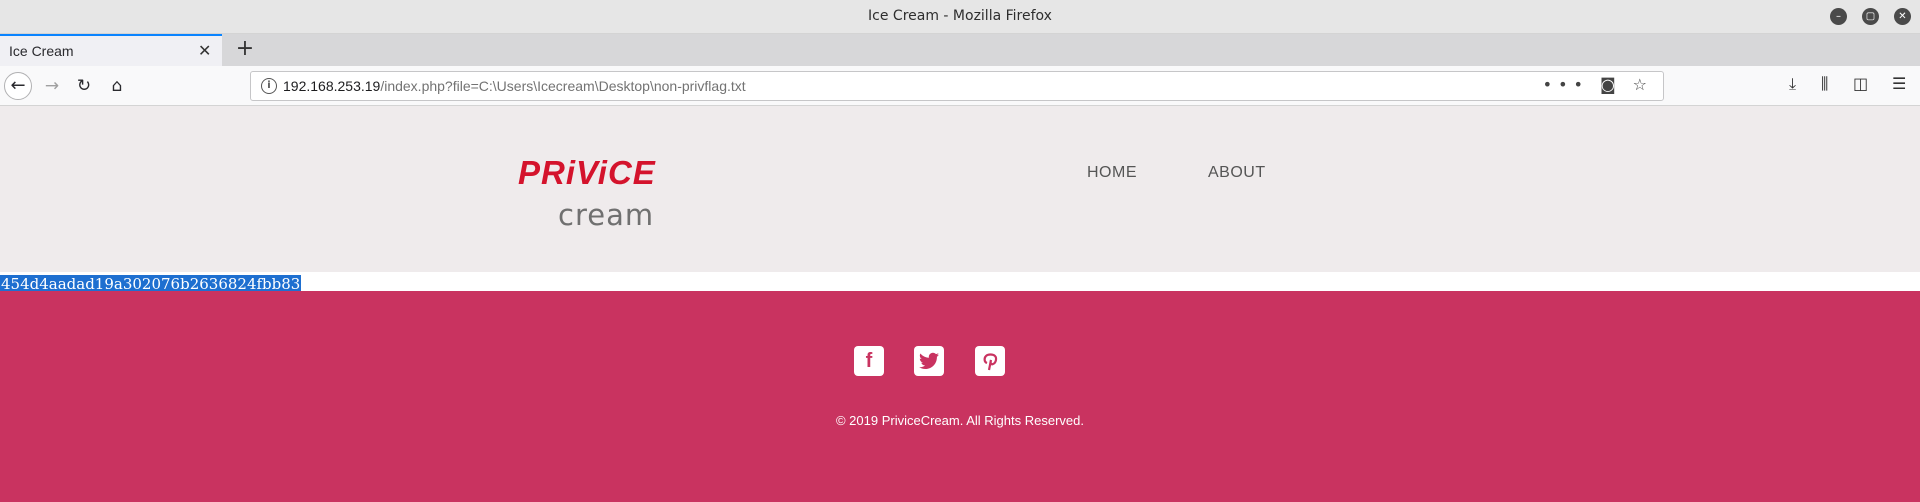 This screenshot has height=502, width=1920. Describe the element at coordinates (1860, 83) in the screenshot. I see `sidebar-icon: ◫` at that location.